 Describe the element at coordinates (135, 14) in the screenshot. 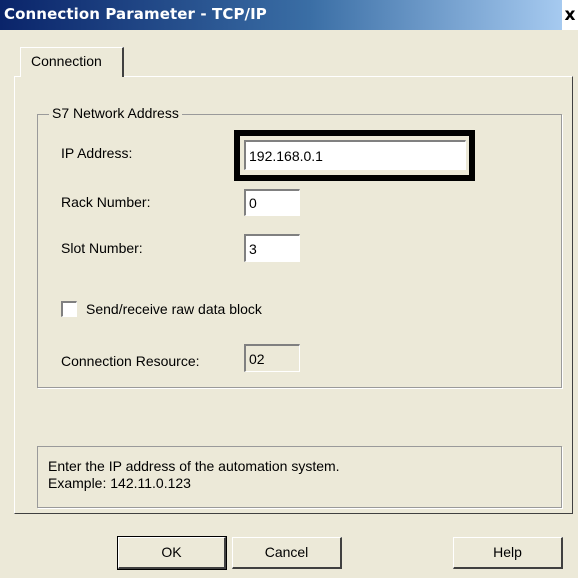

I see `window-title: Connection Parameter - TCP/IP` at that location.